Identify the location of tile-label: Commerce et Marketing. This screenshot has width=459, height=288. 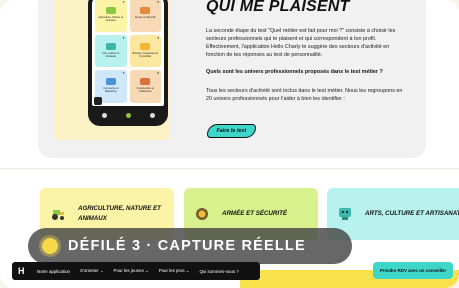
(110, 90).